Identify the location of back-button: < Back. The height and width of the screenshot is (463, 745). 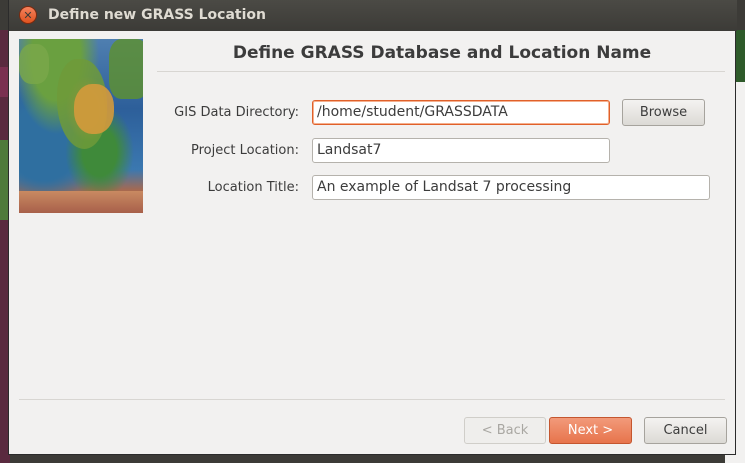
(505, 430).